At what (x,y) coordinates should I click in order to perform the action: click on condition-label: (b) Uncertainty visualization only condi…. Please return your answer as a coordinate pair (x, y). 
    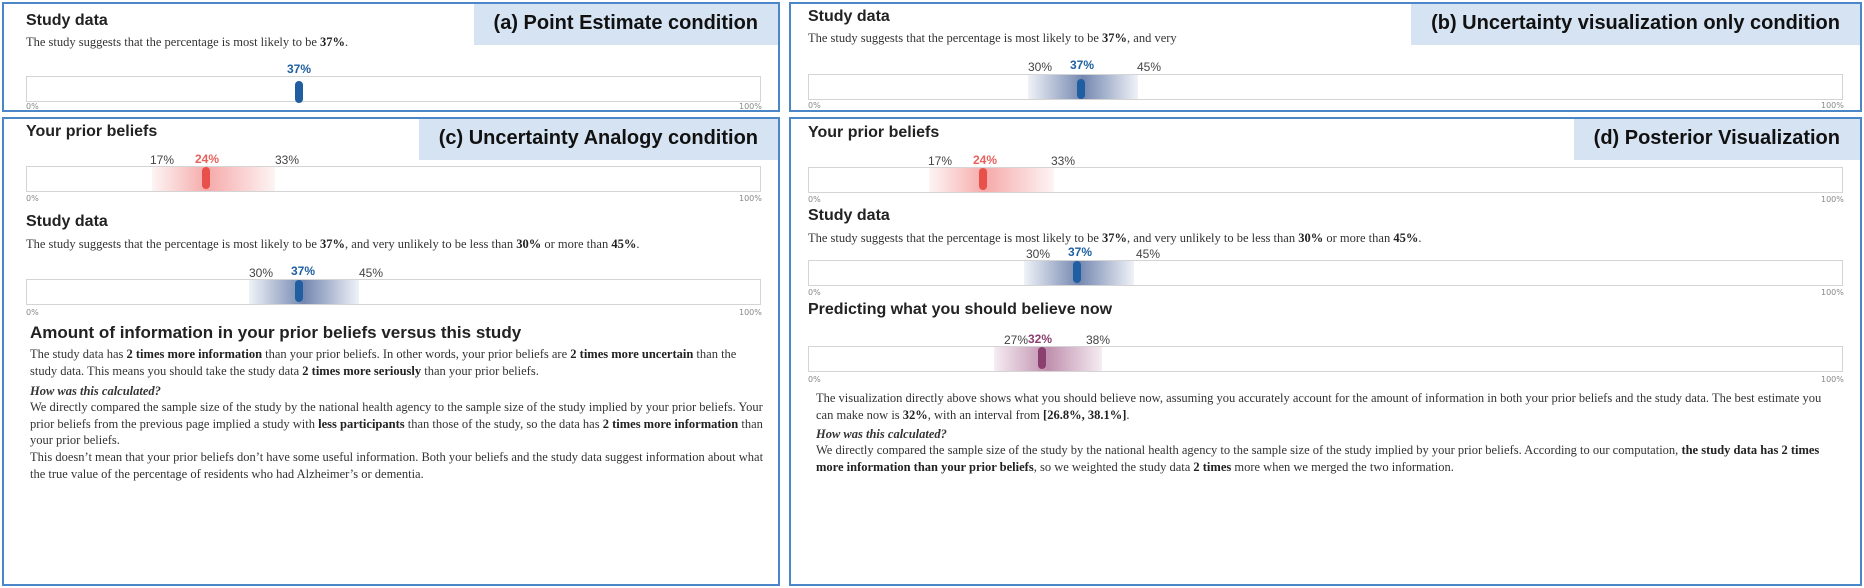
    Looking at the image, I should click on (1635, 24).